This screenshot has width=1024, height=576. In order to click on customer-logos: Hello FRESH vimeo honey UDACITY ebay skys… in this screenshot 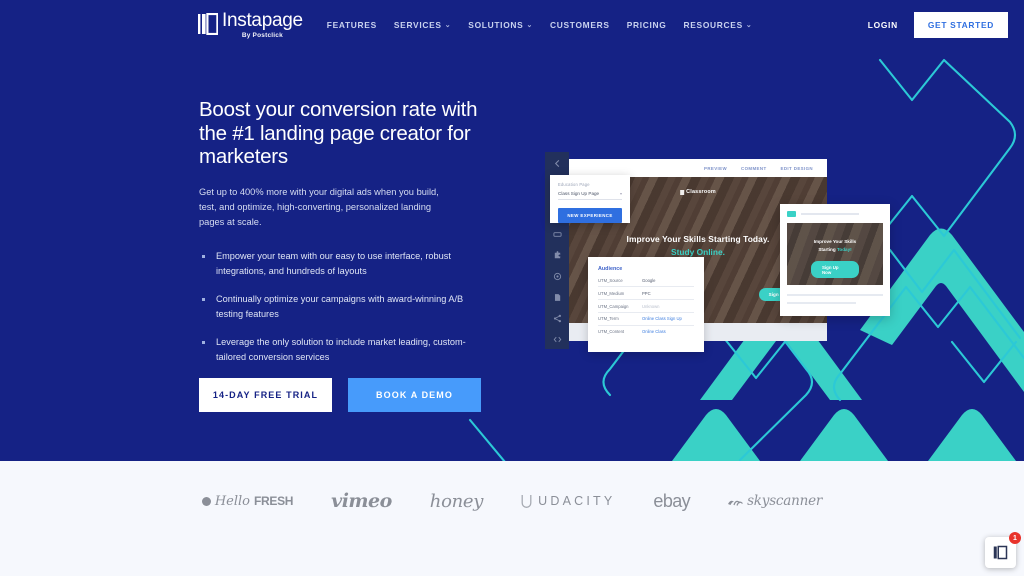, I will do `click(512, 501)`.